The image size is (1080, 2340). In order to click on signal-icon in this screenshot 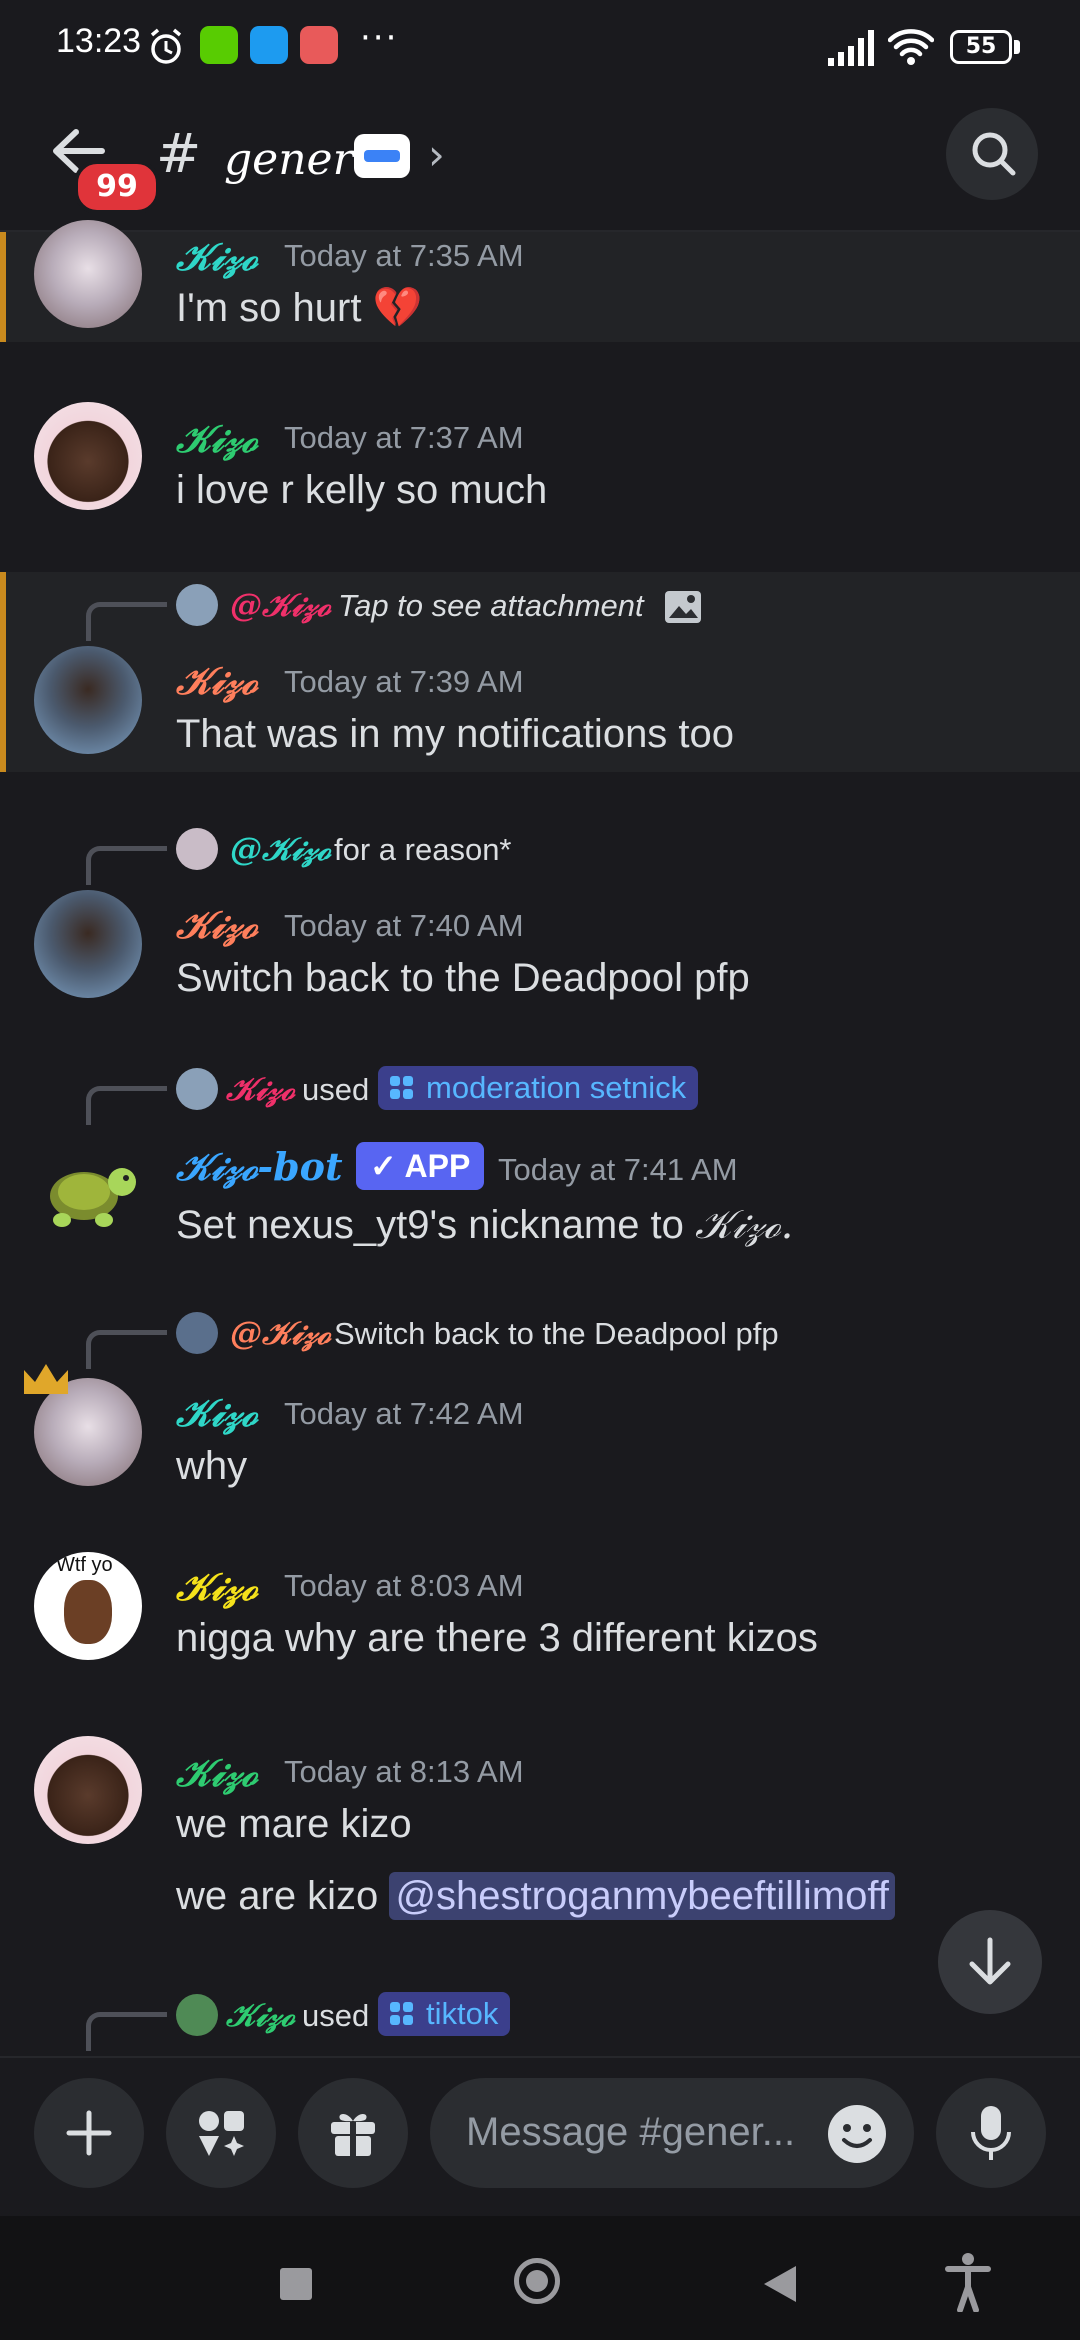, I will do `click(851, 48)`.